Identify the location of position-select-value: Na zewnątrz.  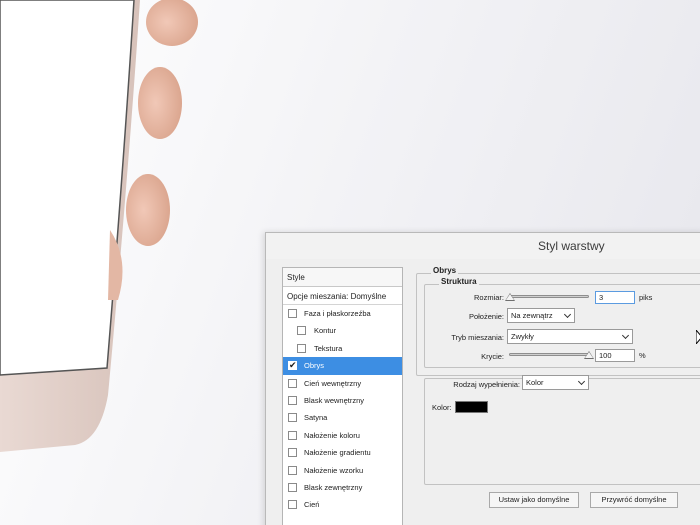
(532, 315).